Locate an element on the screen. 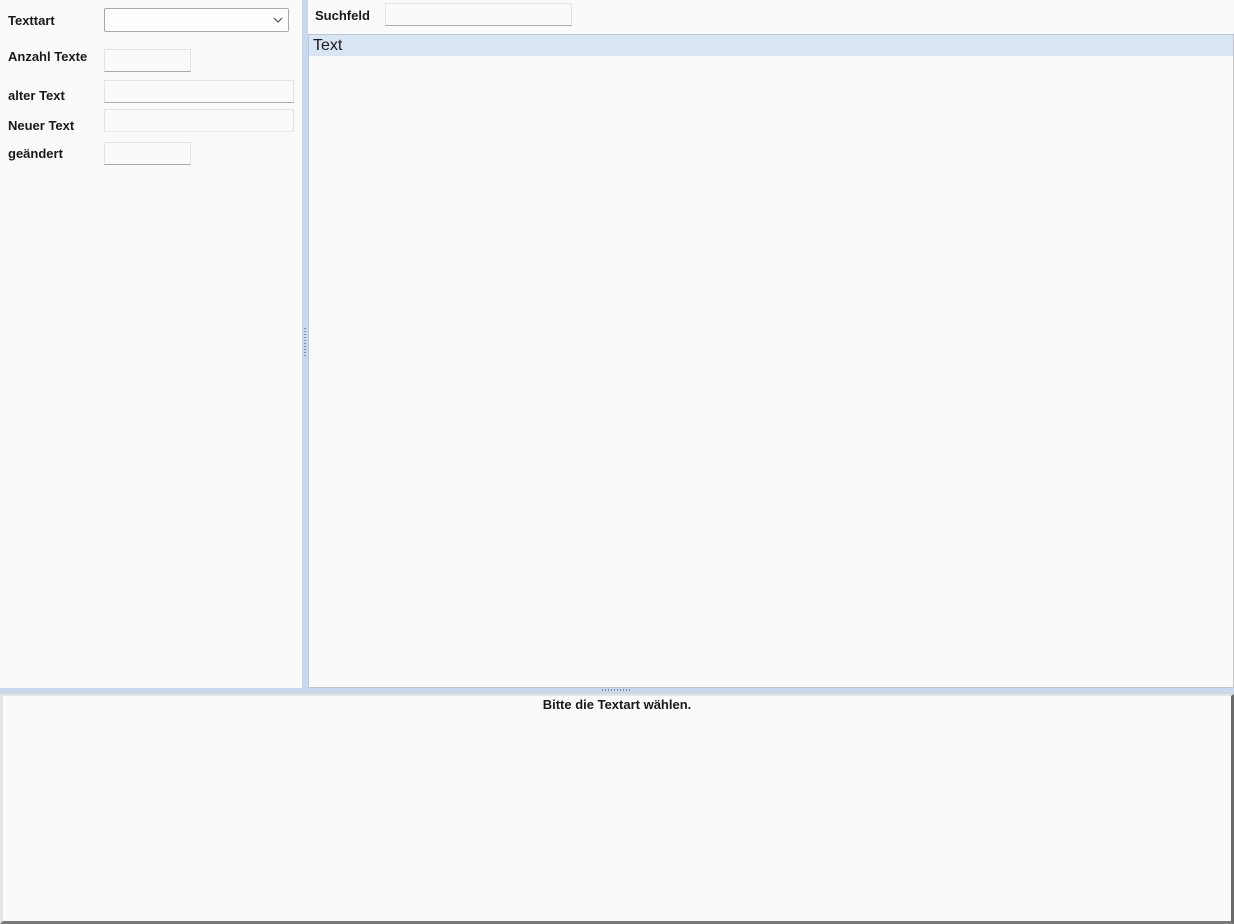 This screenshot has width=1234, height=924. alter-text-label: alter Text is located at coordinates (36, 95).